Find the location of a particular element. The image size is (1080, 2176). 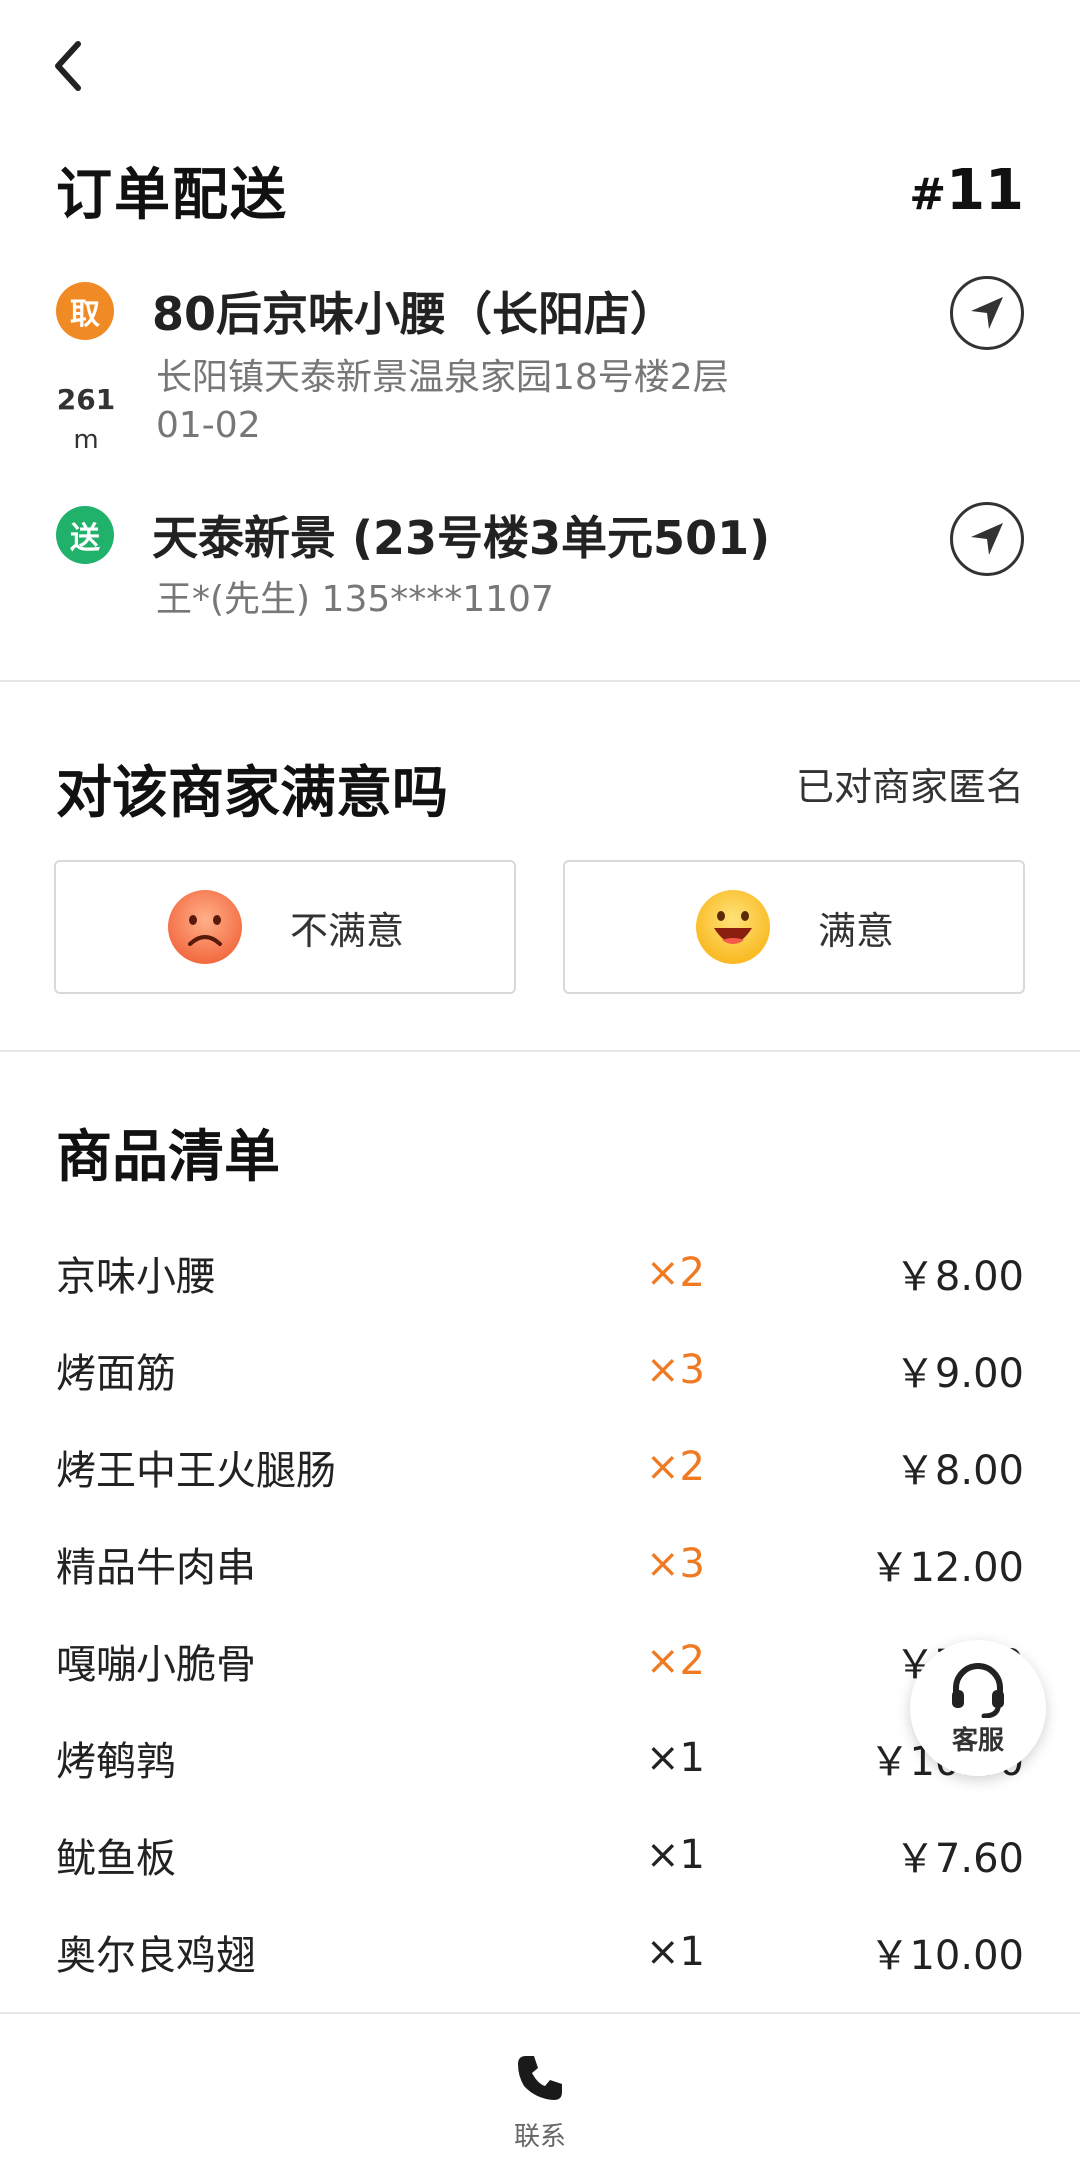

delivery-address-name: 天泰新景 (23号楼3单元501) is located at coordinates (461, 538).